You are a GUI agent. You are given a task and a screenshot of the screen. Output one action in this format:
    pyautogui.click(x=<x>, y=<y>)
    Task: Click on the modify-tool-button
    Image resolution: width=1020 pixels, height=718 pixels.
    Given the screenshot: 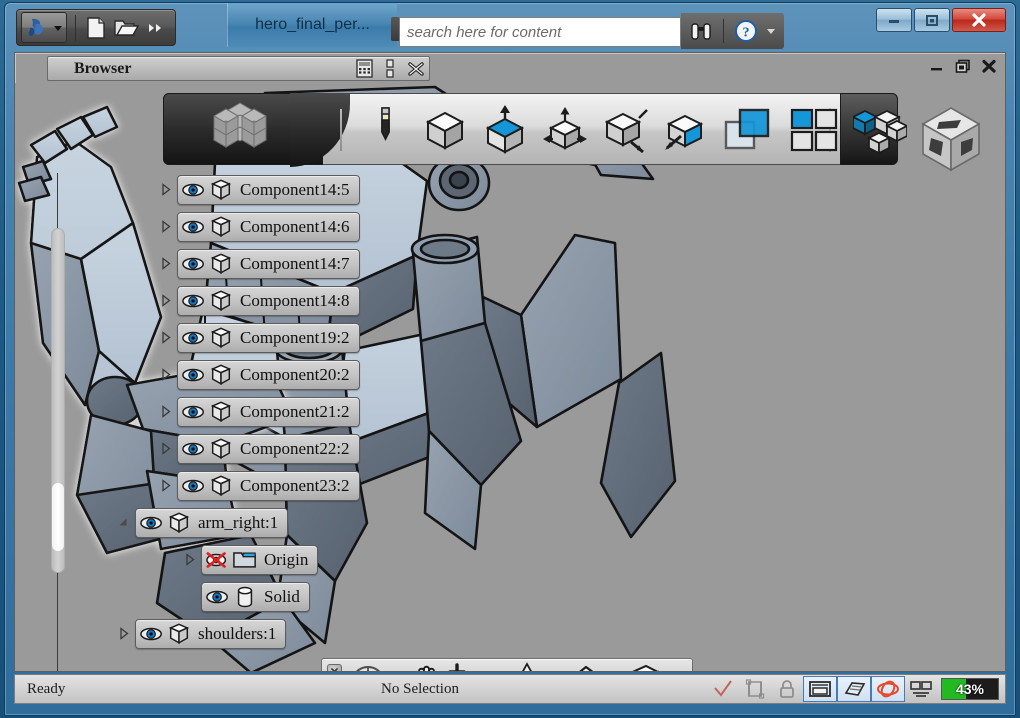 What is the action you would take?
    pyautogui.click(x=565, y=130)
    